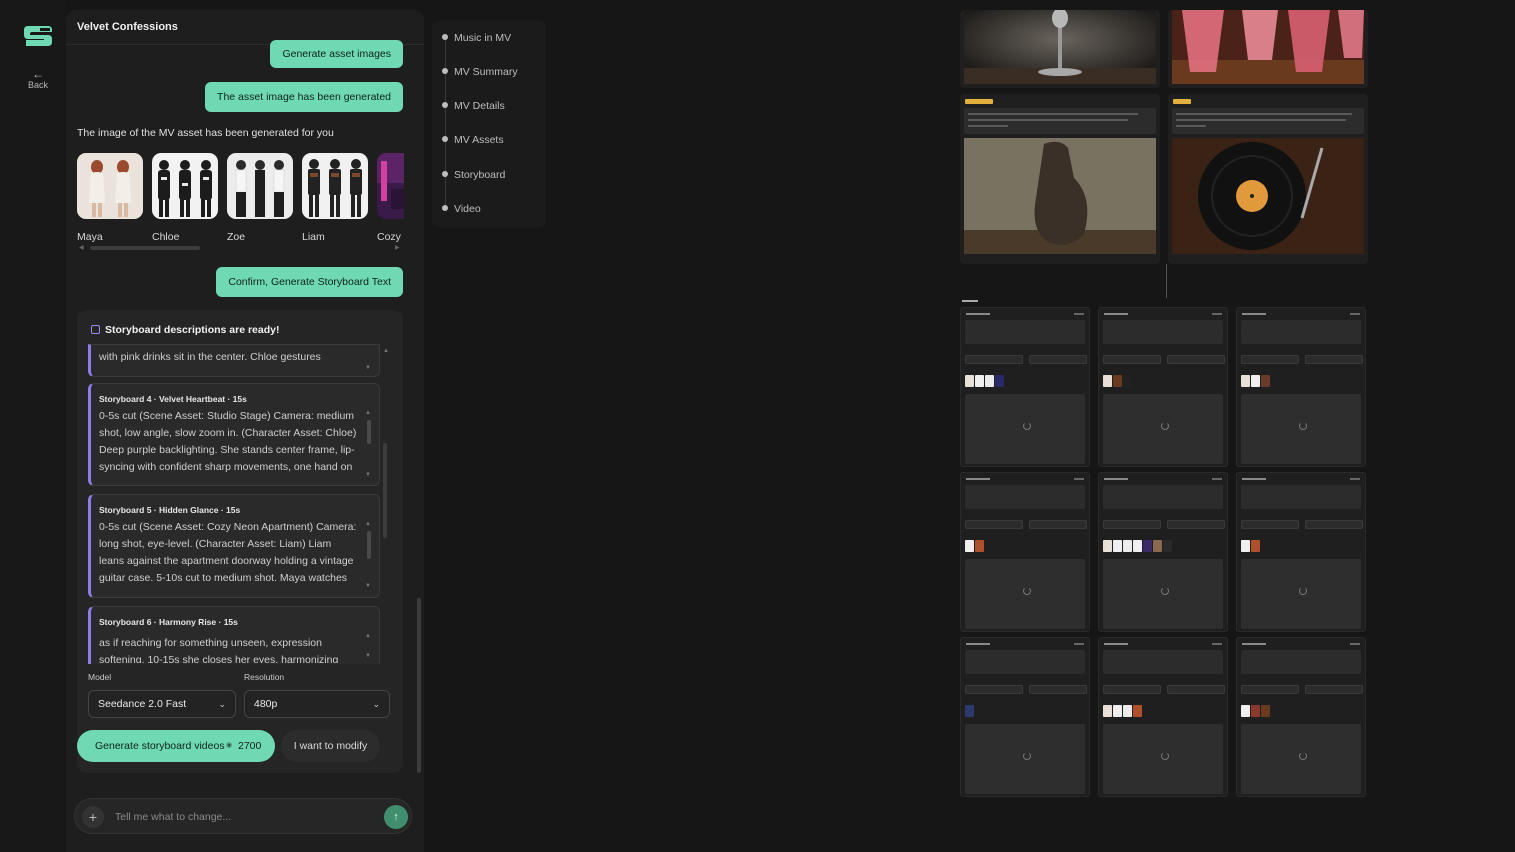 The width and height of the screenshot is (1515, 852). Describe the element at coordinates (304, 97) in the screenshot. I see `user-message-asset-generated: The asset image has been generated` at that location.